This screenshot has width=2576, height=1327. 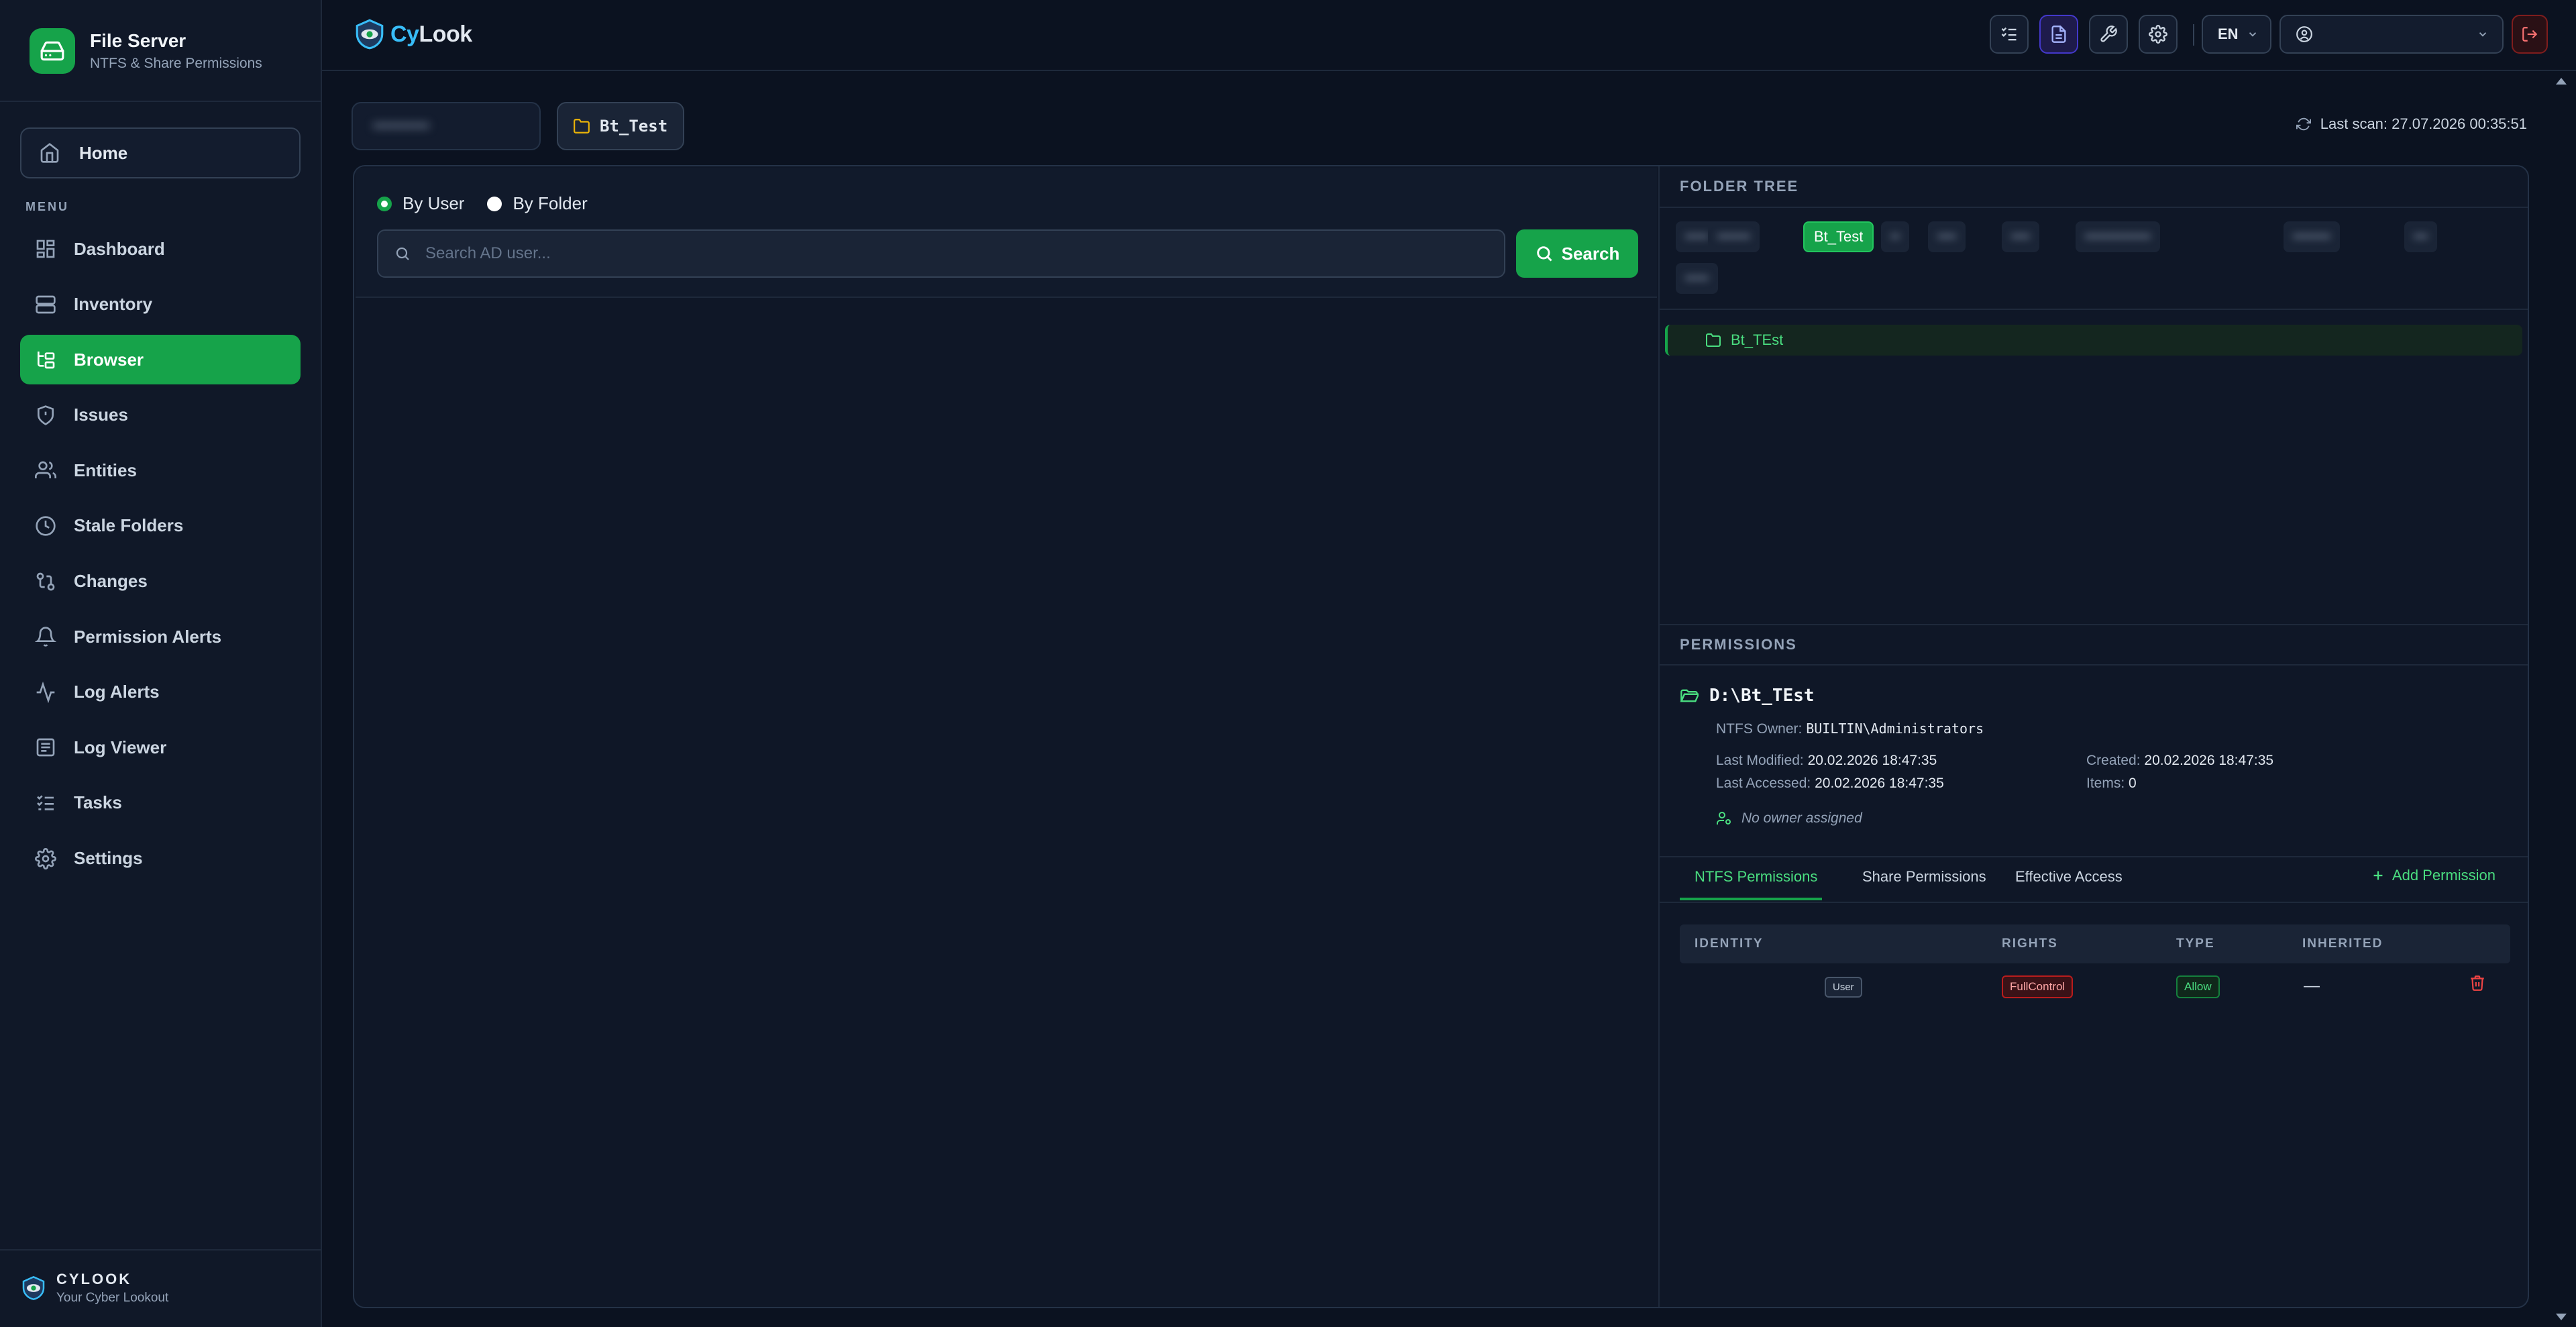 I want to click on type-badge: Allow, so click(x=2198, y=986).